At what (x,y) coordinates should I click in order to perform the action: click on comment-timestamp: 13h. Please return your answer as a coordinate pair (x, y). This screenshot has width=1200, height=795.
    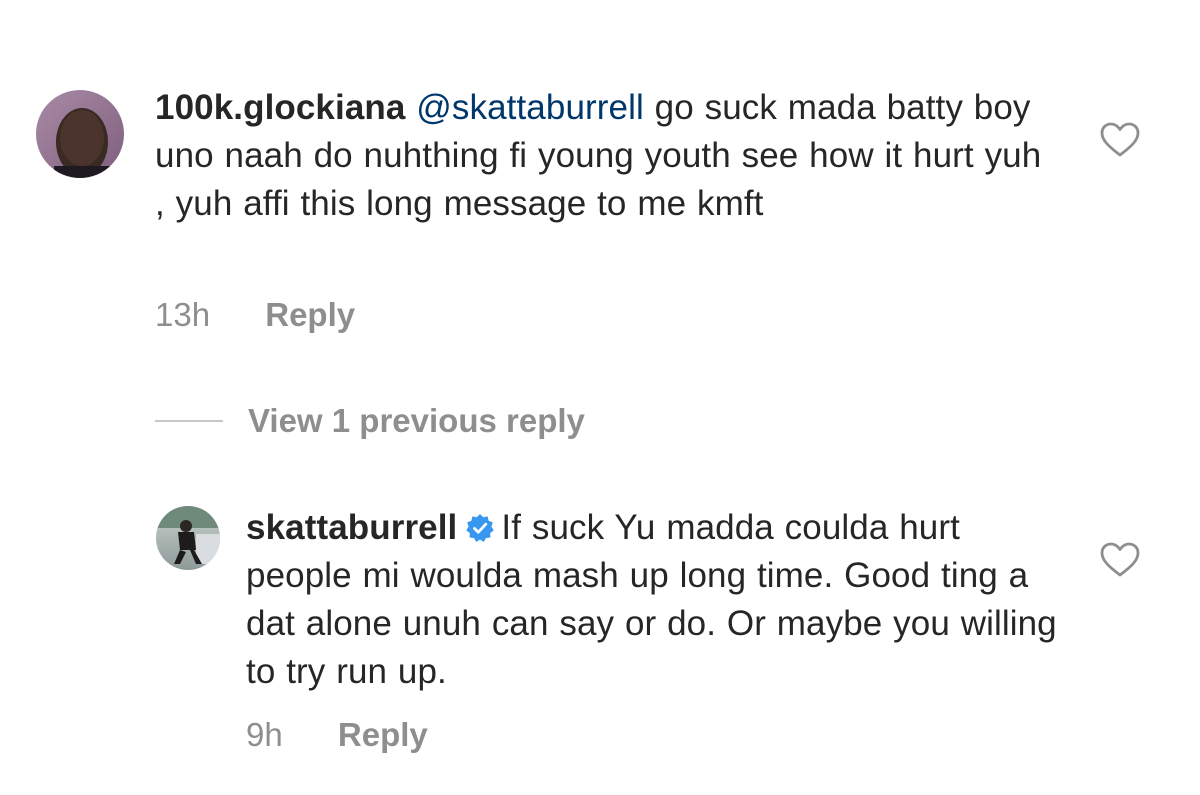
    Looking at the image, I should click on (183, 314).